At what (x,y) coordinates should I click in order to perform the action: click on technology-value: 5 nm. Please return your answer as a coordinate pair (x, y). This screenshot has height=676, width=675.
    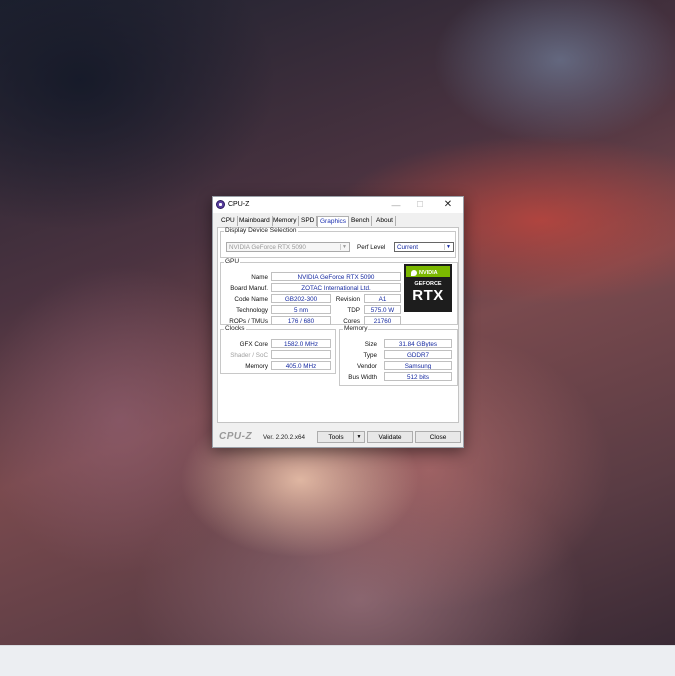
    Looking at the image, I should click on (301, 309).